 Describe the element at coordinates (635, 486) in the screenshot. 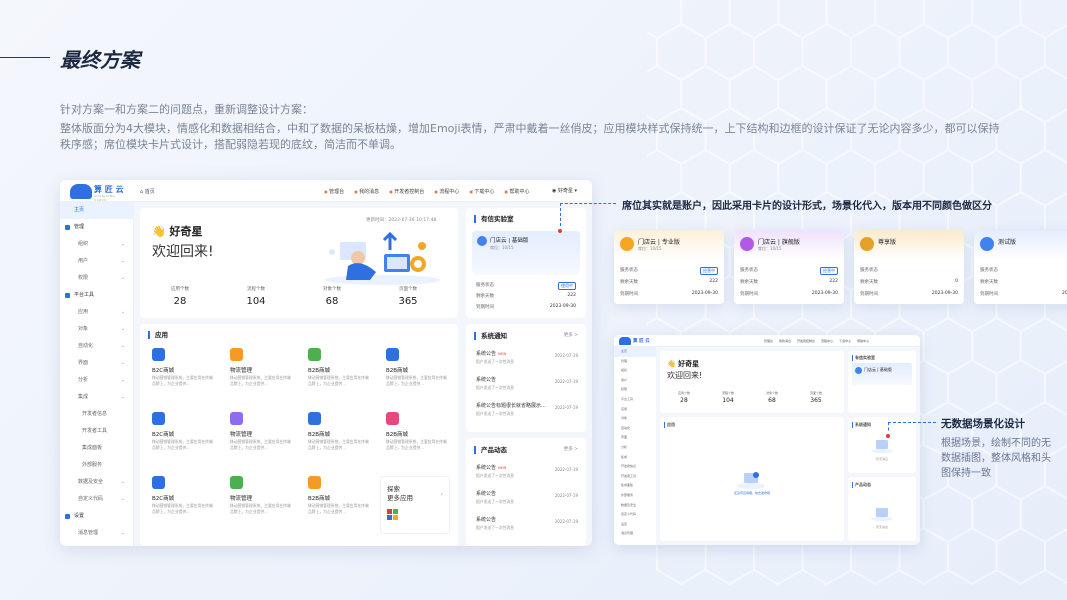

I see `small-sidebar-item: 集成面板` at that location.